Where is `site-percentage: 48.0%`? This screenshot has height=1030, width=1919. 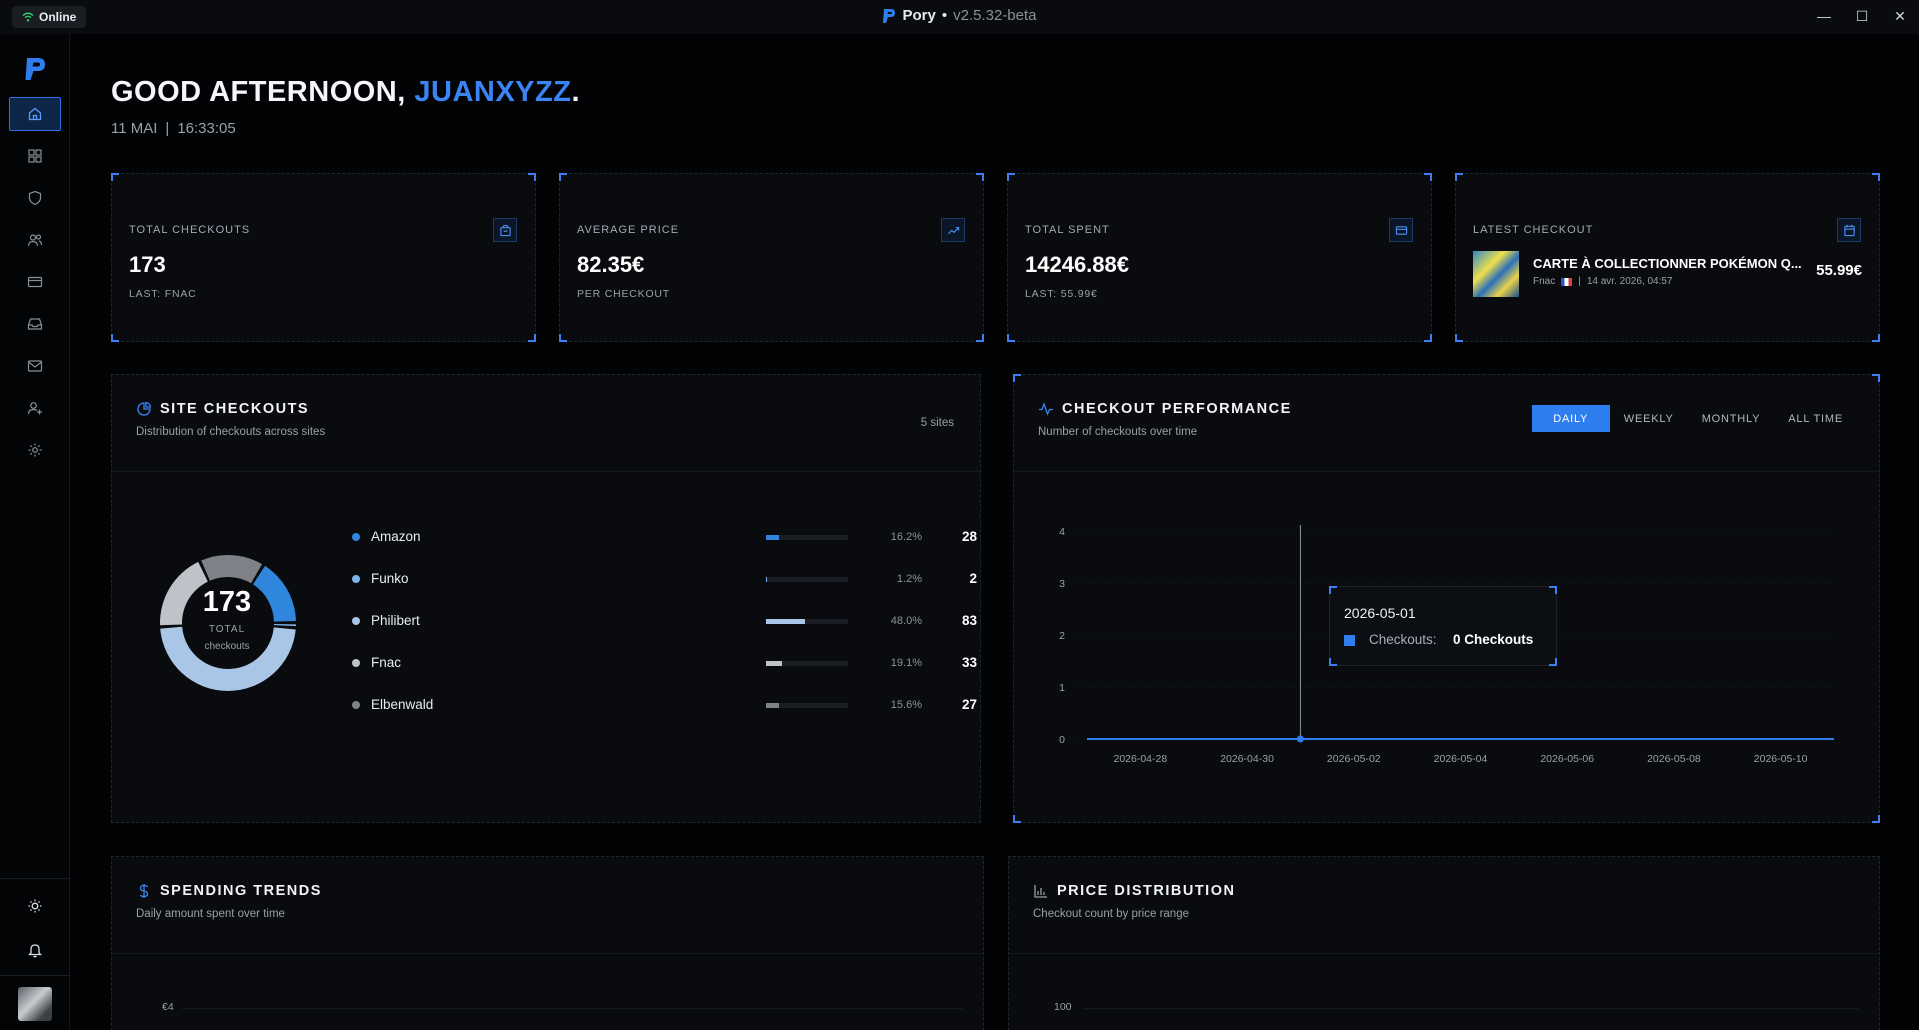 site-percentage: 48.0% is located at coordinates (906, 621).